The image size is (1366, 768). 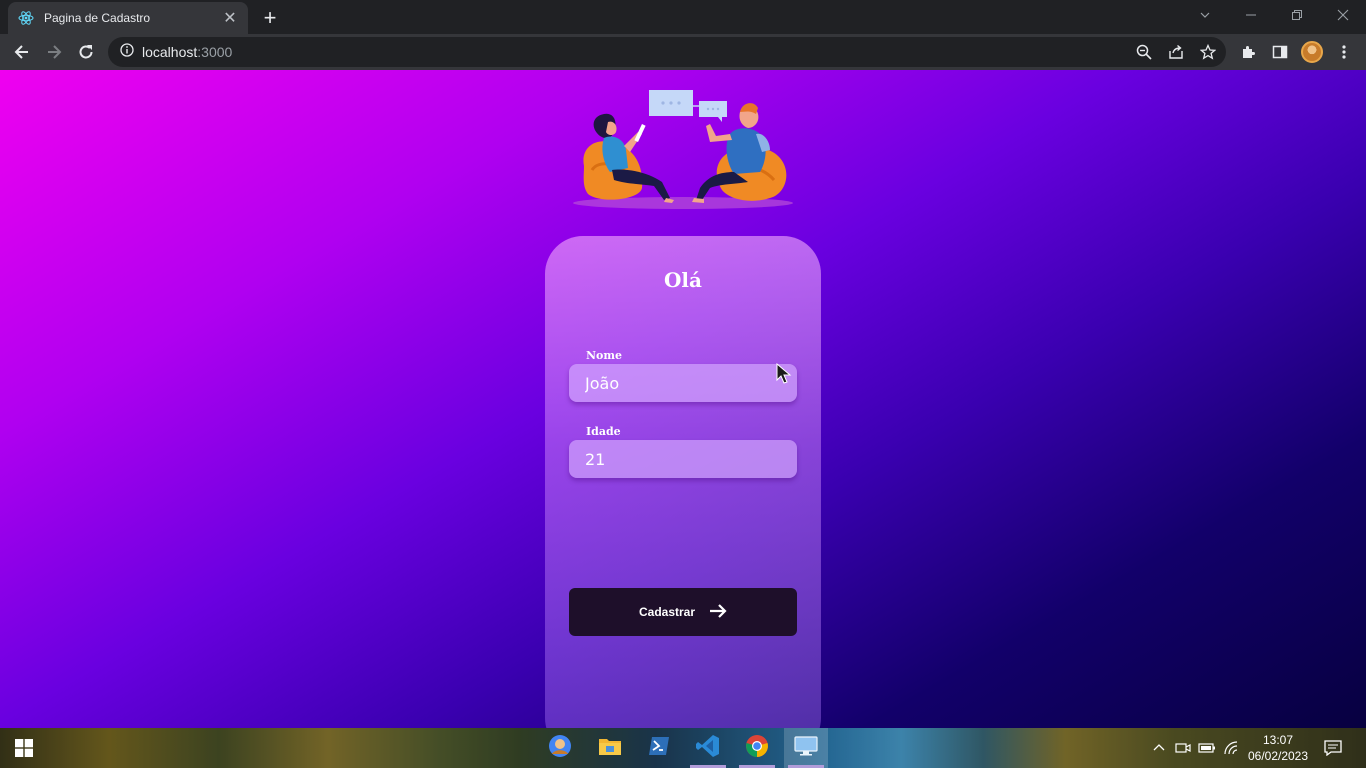 What do you see at coordinates (667, 612) in the screenshot?
I see `submit-button-label: Cadastrar` at bounding box center [667, 612].